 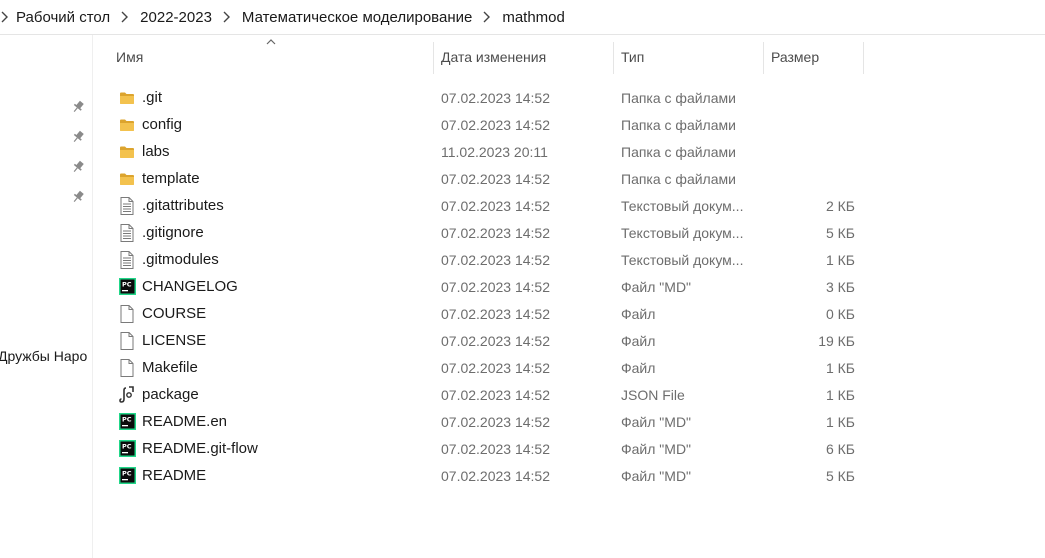 I want to click on file-name: template, so click(x=171, y=178).